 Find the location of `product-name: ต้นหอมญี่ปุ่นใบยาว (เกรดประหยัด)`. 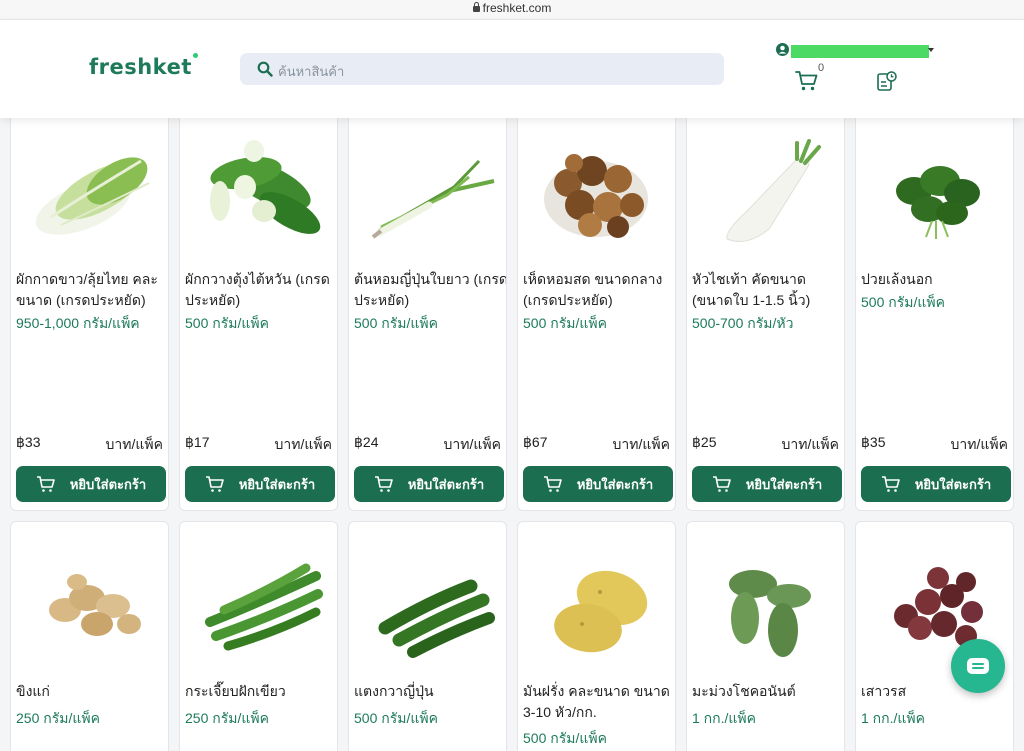

product-name: ต้นหอมญี่ปุ่นใบยาว (เกรดประหยัด) is located at coordinates (430, 290).